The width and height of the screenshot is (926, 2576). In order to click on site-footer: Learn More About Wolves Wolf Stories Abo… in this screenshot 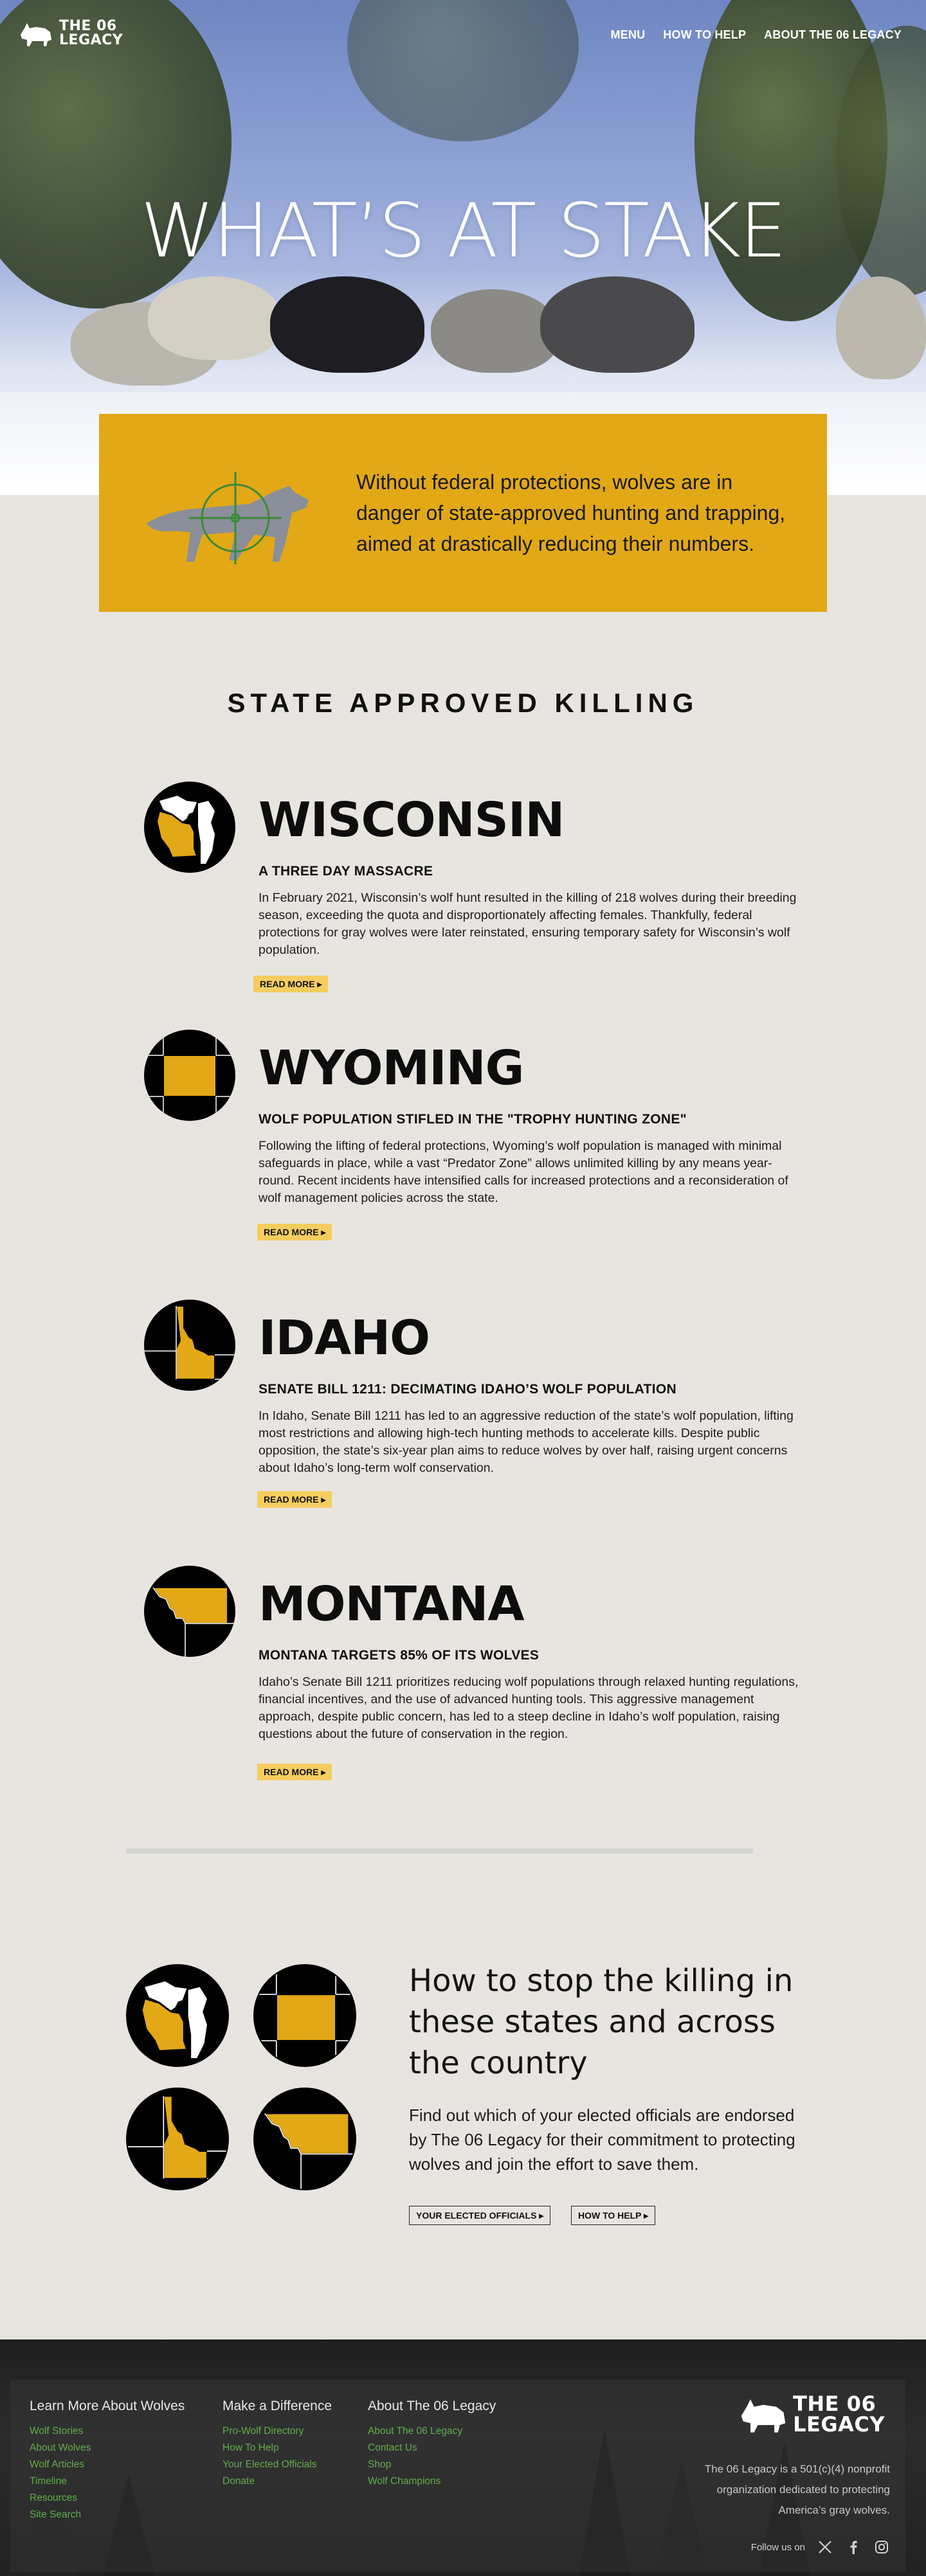, I will do `click(463, 2457)`.